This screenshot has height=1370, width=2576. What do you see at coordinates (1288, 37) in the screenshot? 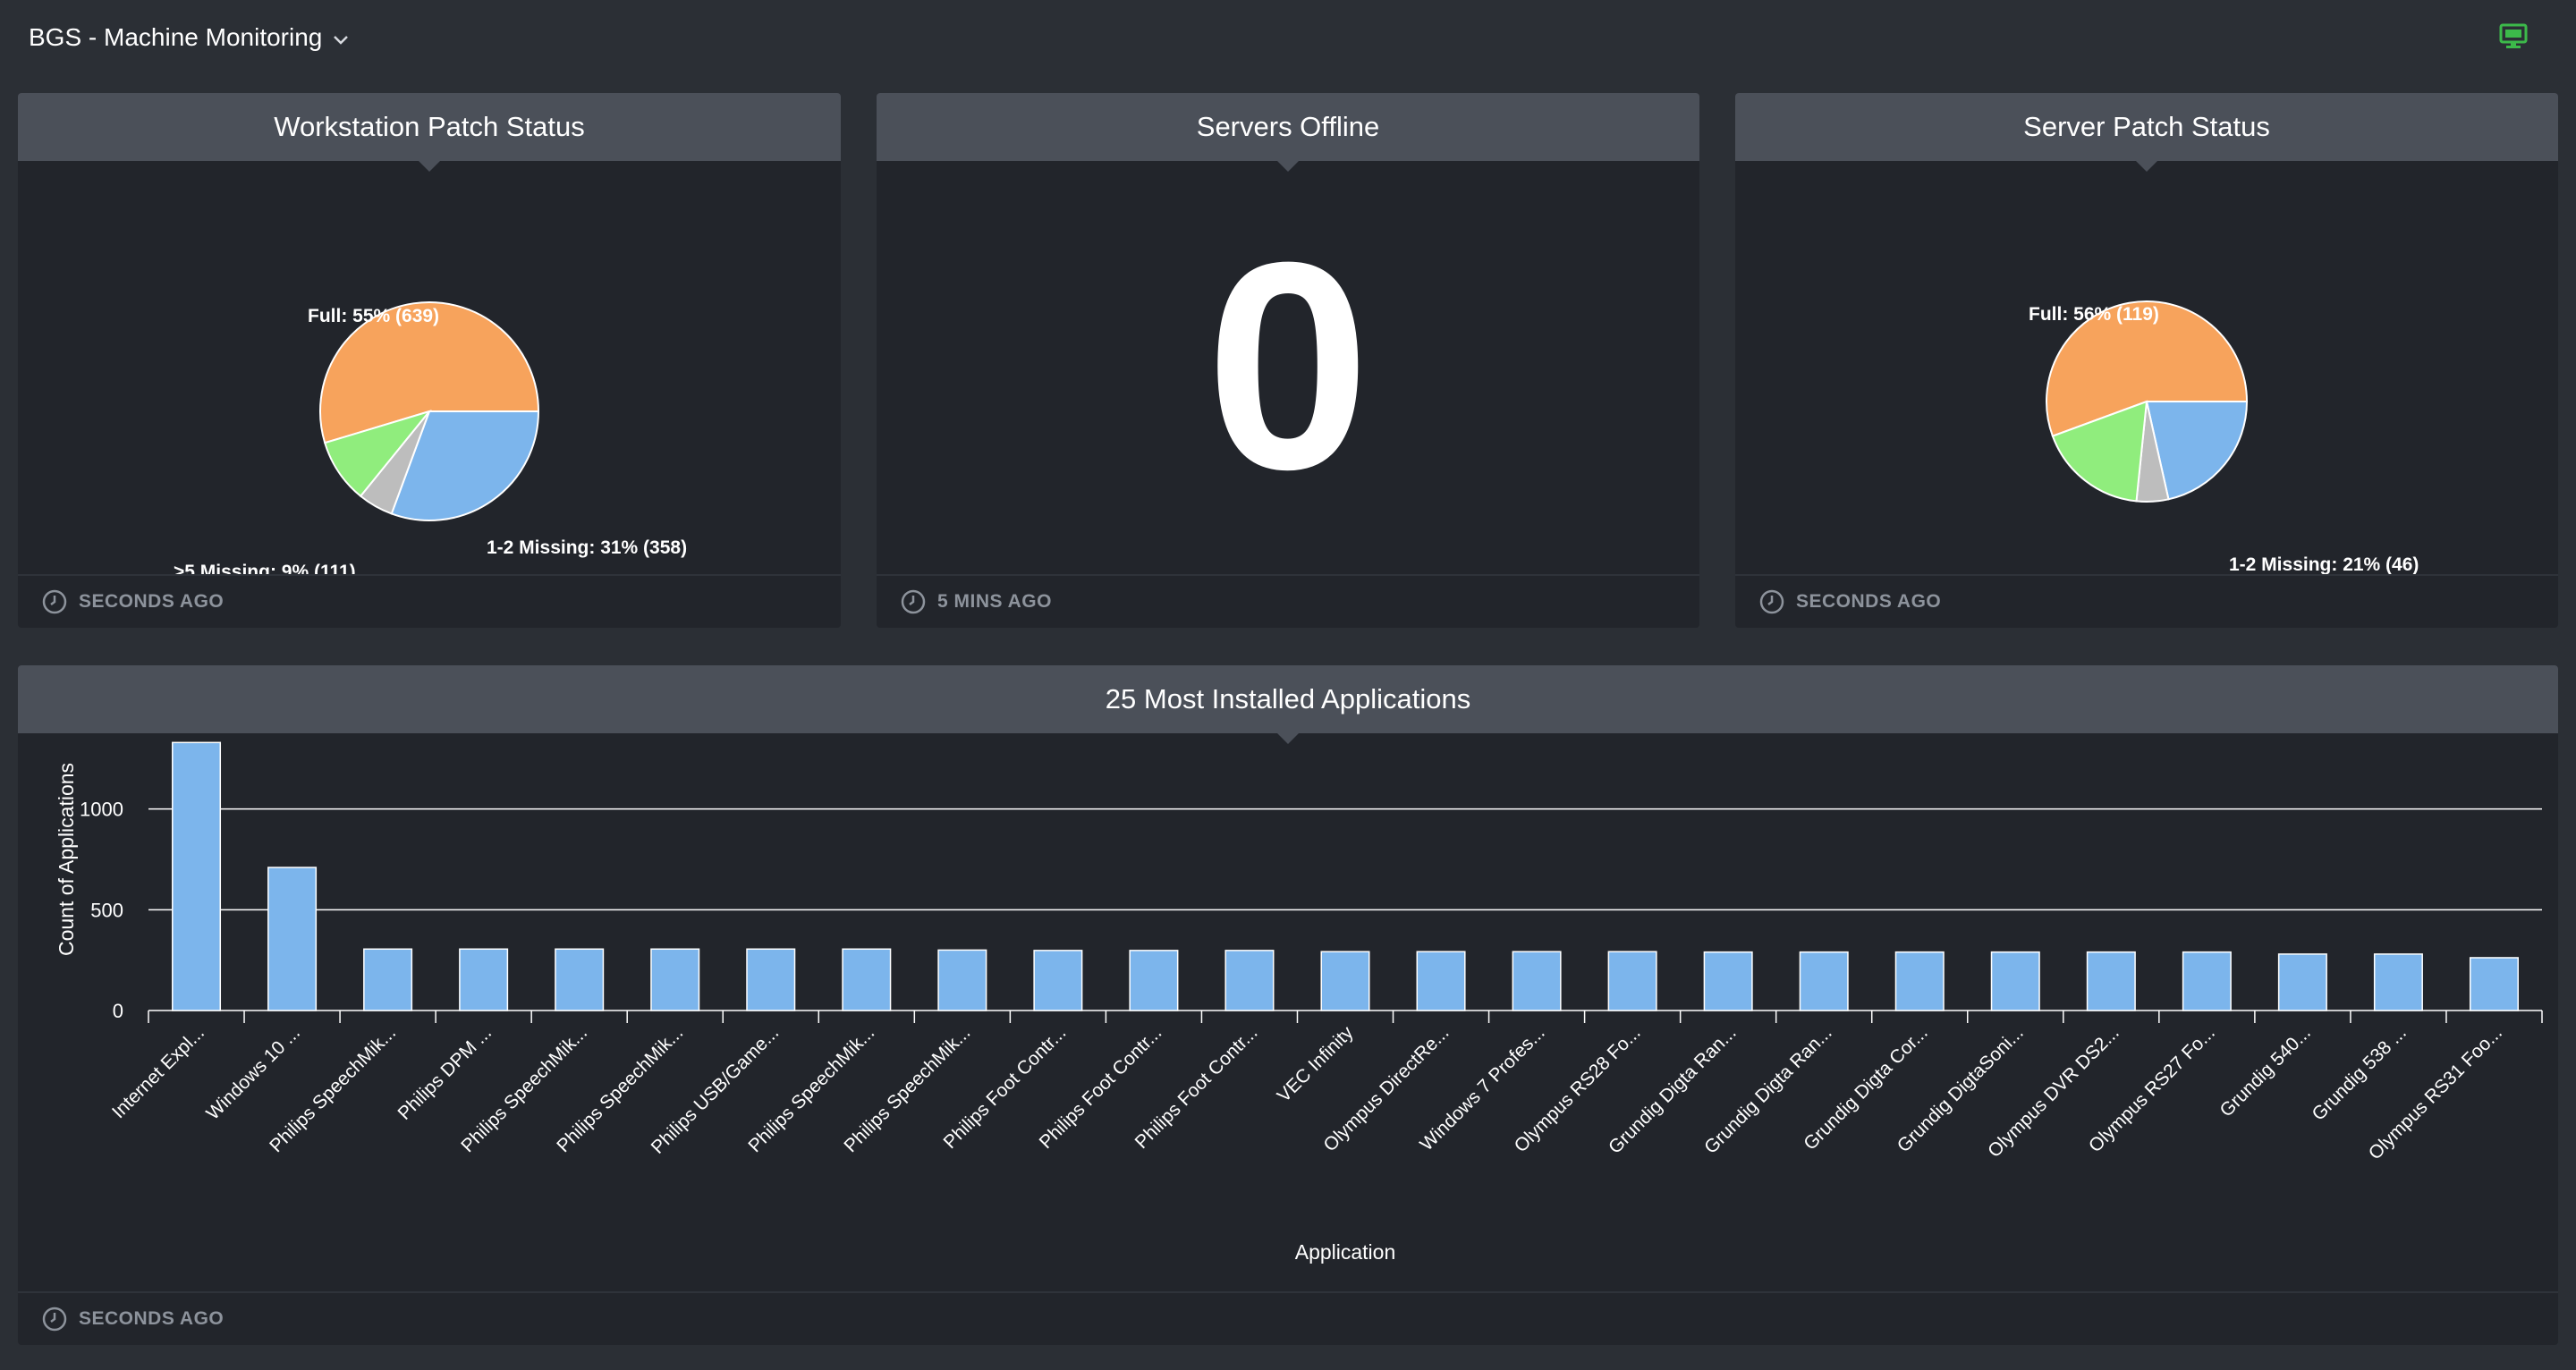
I see `top-bar: BGS - Machine Monitoring` at bounding box center [1288, 37].